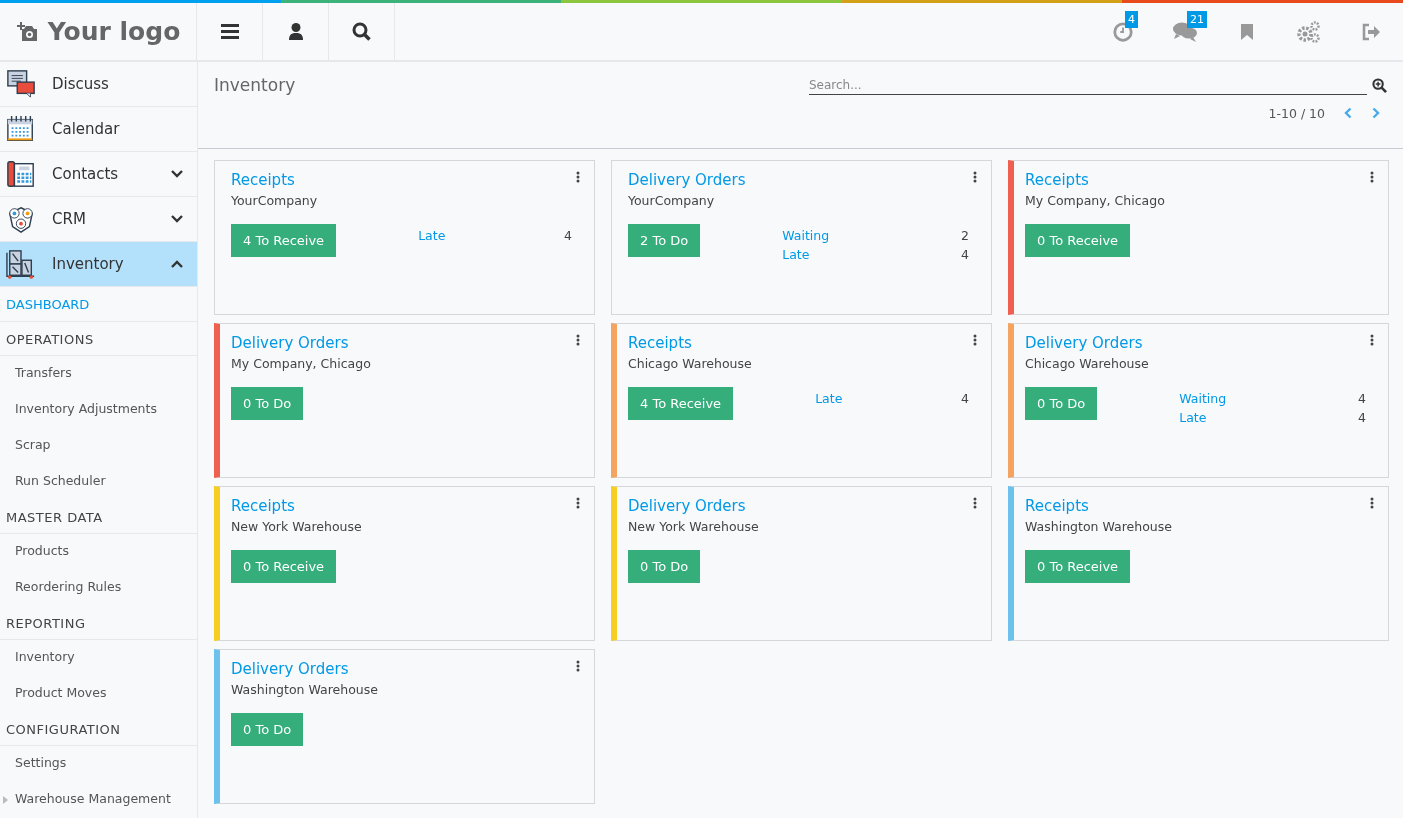  I want to click on people-network-icon, so click(21, 219).